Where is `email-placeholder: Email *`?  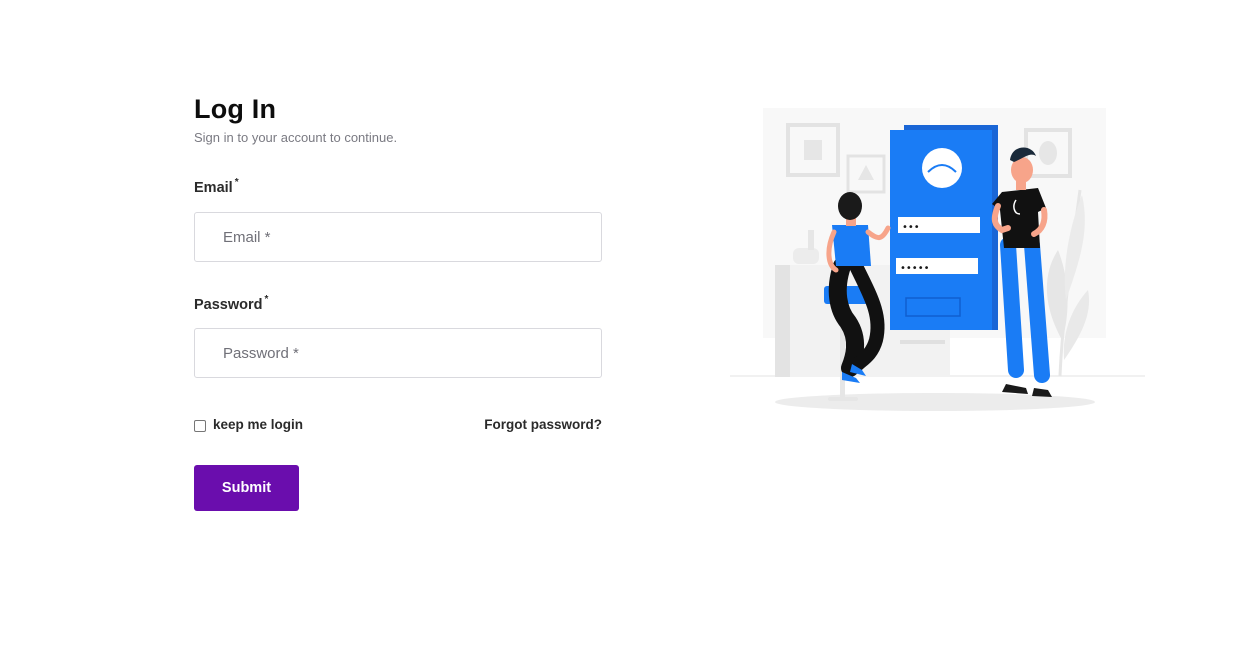 email-placeholder: Email * is located at coordinates (247, 237).